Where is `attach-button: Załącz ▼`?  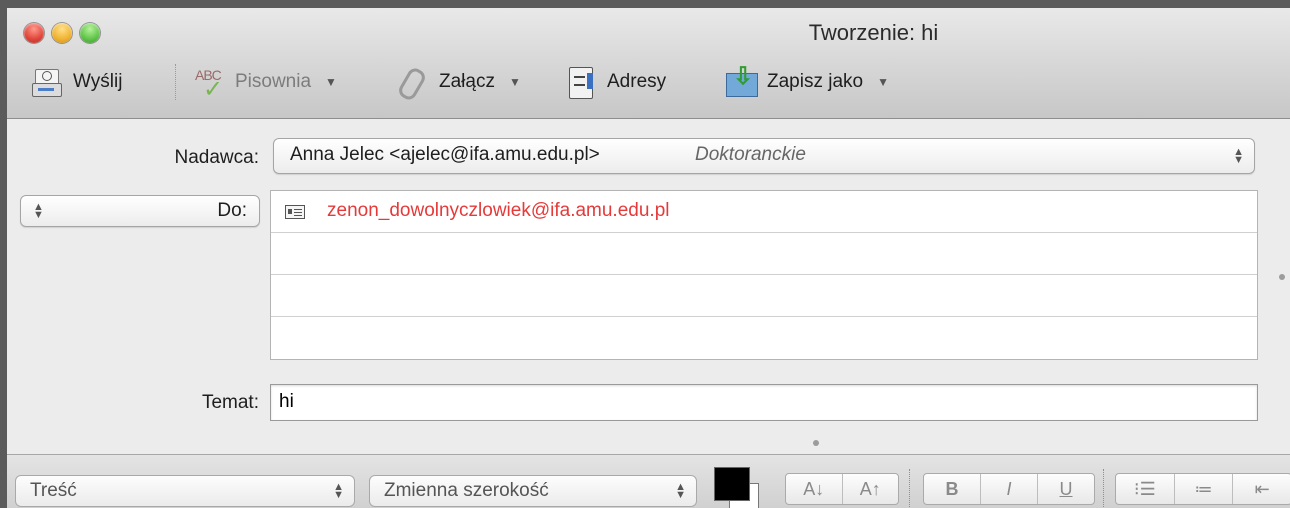
attach-button: Załącz ▼ is located at coordinates (458, 82).